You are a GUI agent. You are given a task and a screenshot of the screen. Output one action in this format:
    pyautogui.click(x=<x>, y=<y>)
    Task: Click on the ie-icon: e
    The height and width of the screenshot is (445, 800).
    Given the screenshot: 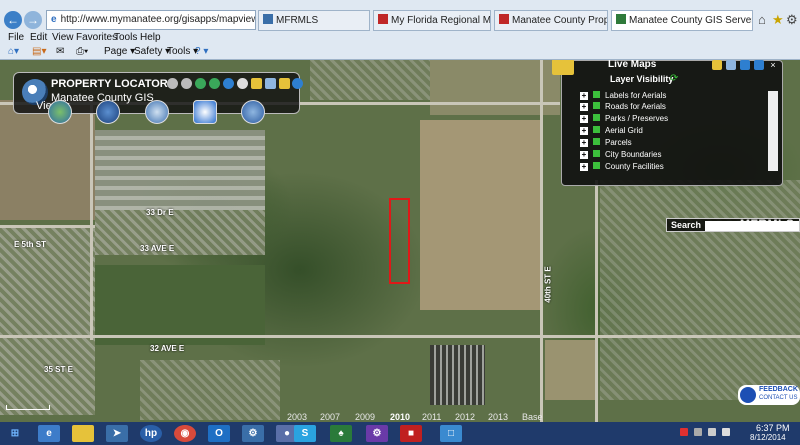 What is the action you would take?
    pyautogui.click(x=49, y=433)
    